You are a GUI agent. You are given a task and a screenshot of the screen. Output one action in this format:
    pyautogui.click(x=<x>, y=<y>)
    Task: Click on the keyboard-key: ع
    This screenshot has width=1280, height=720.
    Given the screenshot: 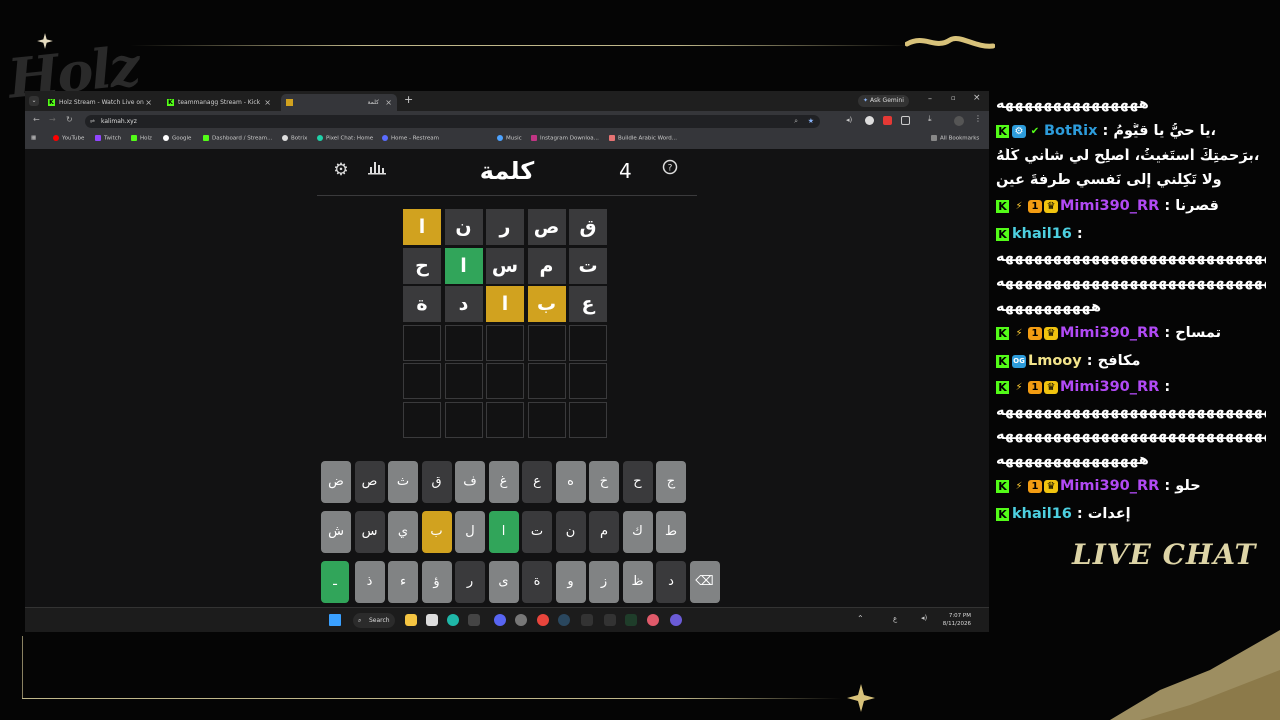 What is the action you would take?
    pyautogui.click(x=537, y=482)
    